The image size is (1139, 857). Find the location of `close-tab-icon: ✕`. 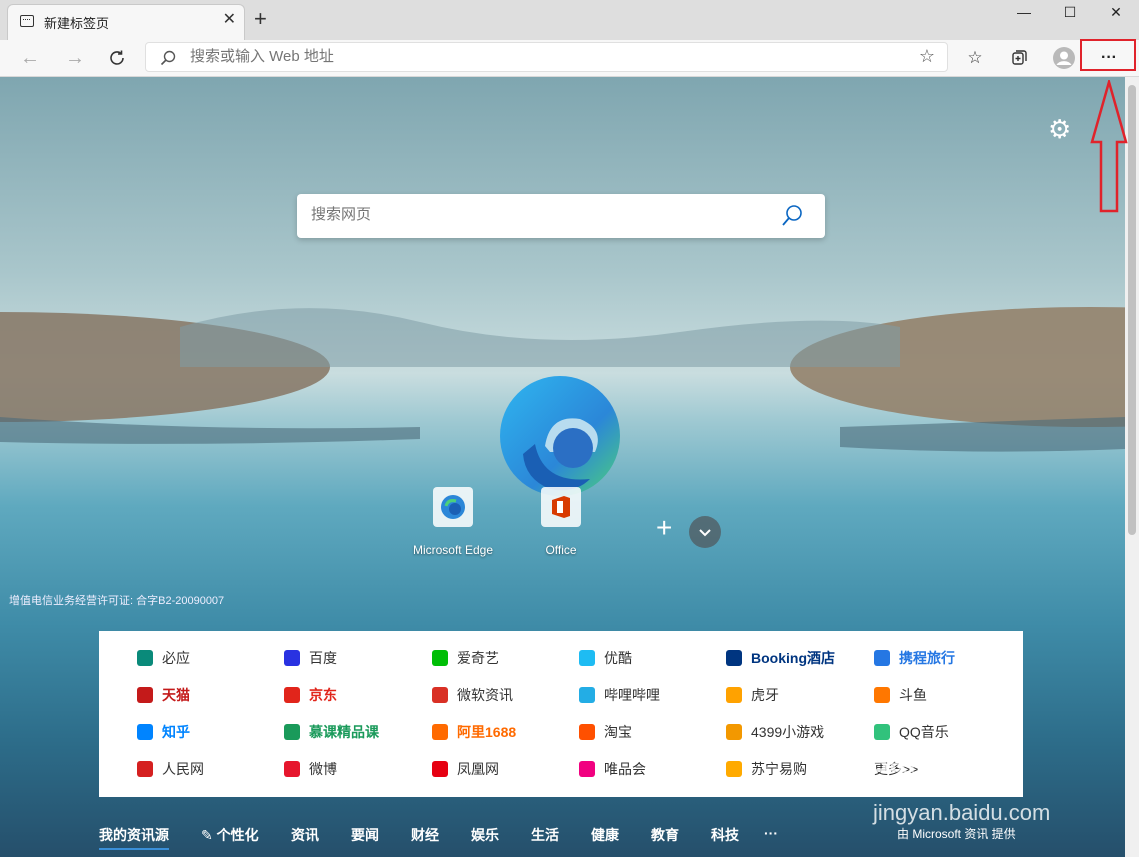

close-tab-icon: ✕ is located at coordinates (229, 20).